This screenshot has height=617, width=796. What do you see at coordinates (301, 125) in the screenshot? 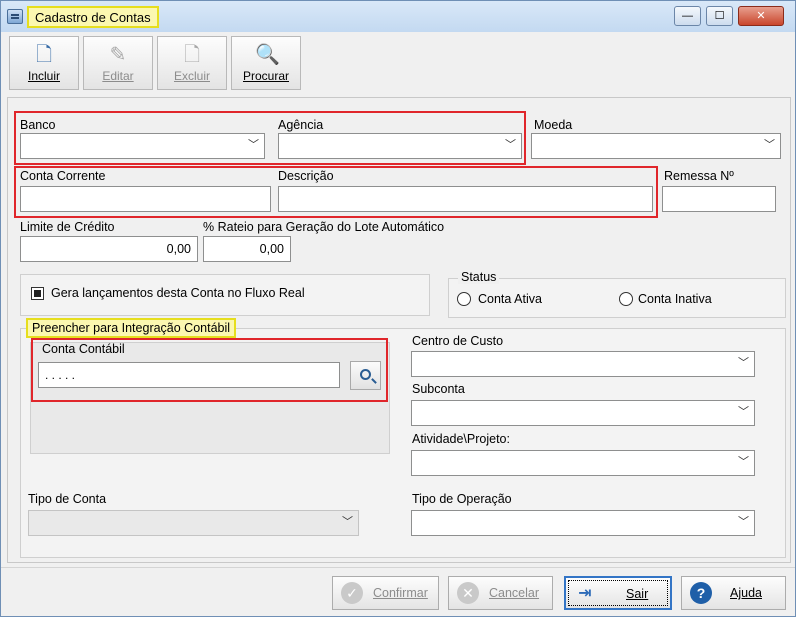
I see `agencia-label: Agência` at bounding box center [301, 125].